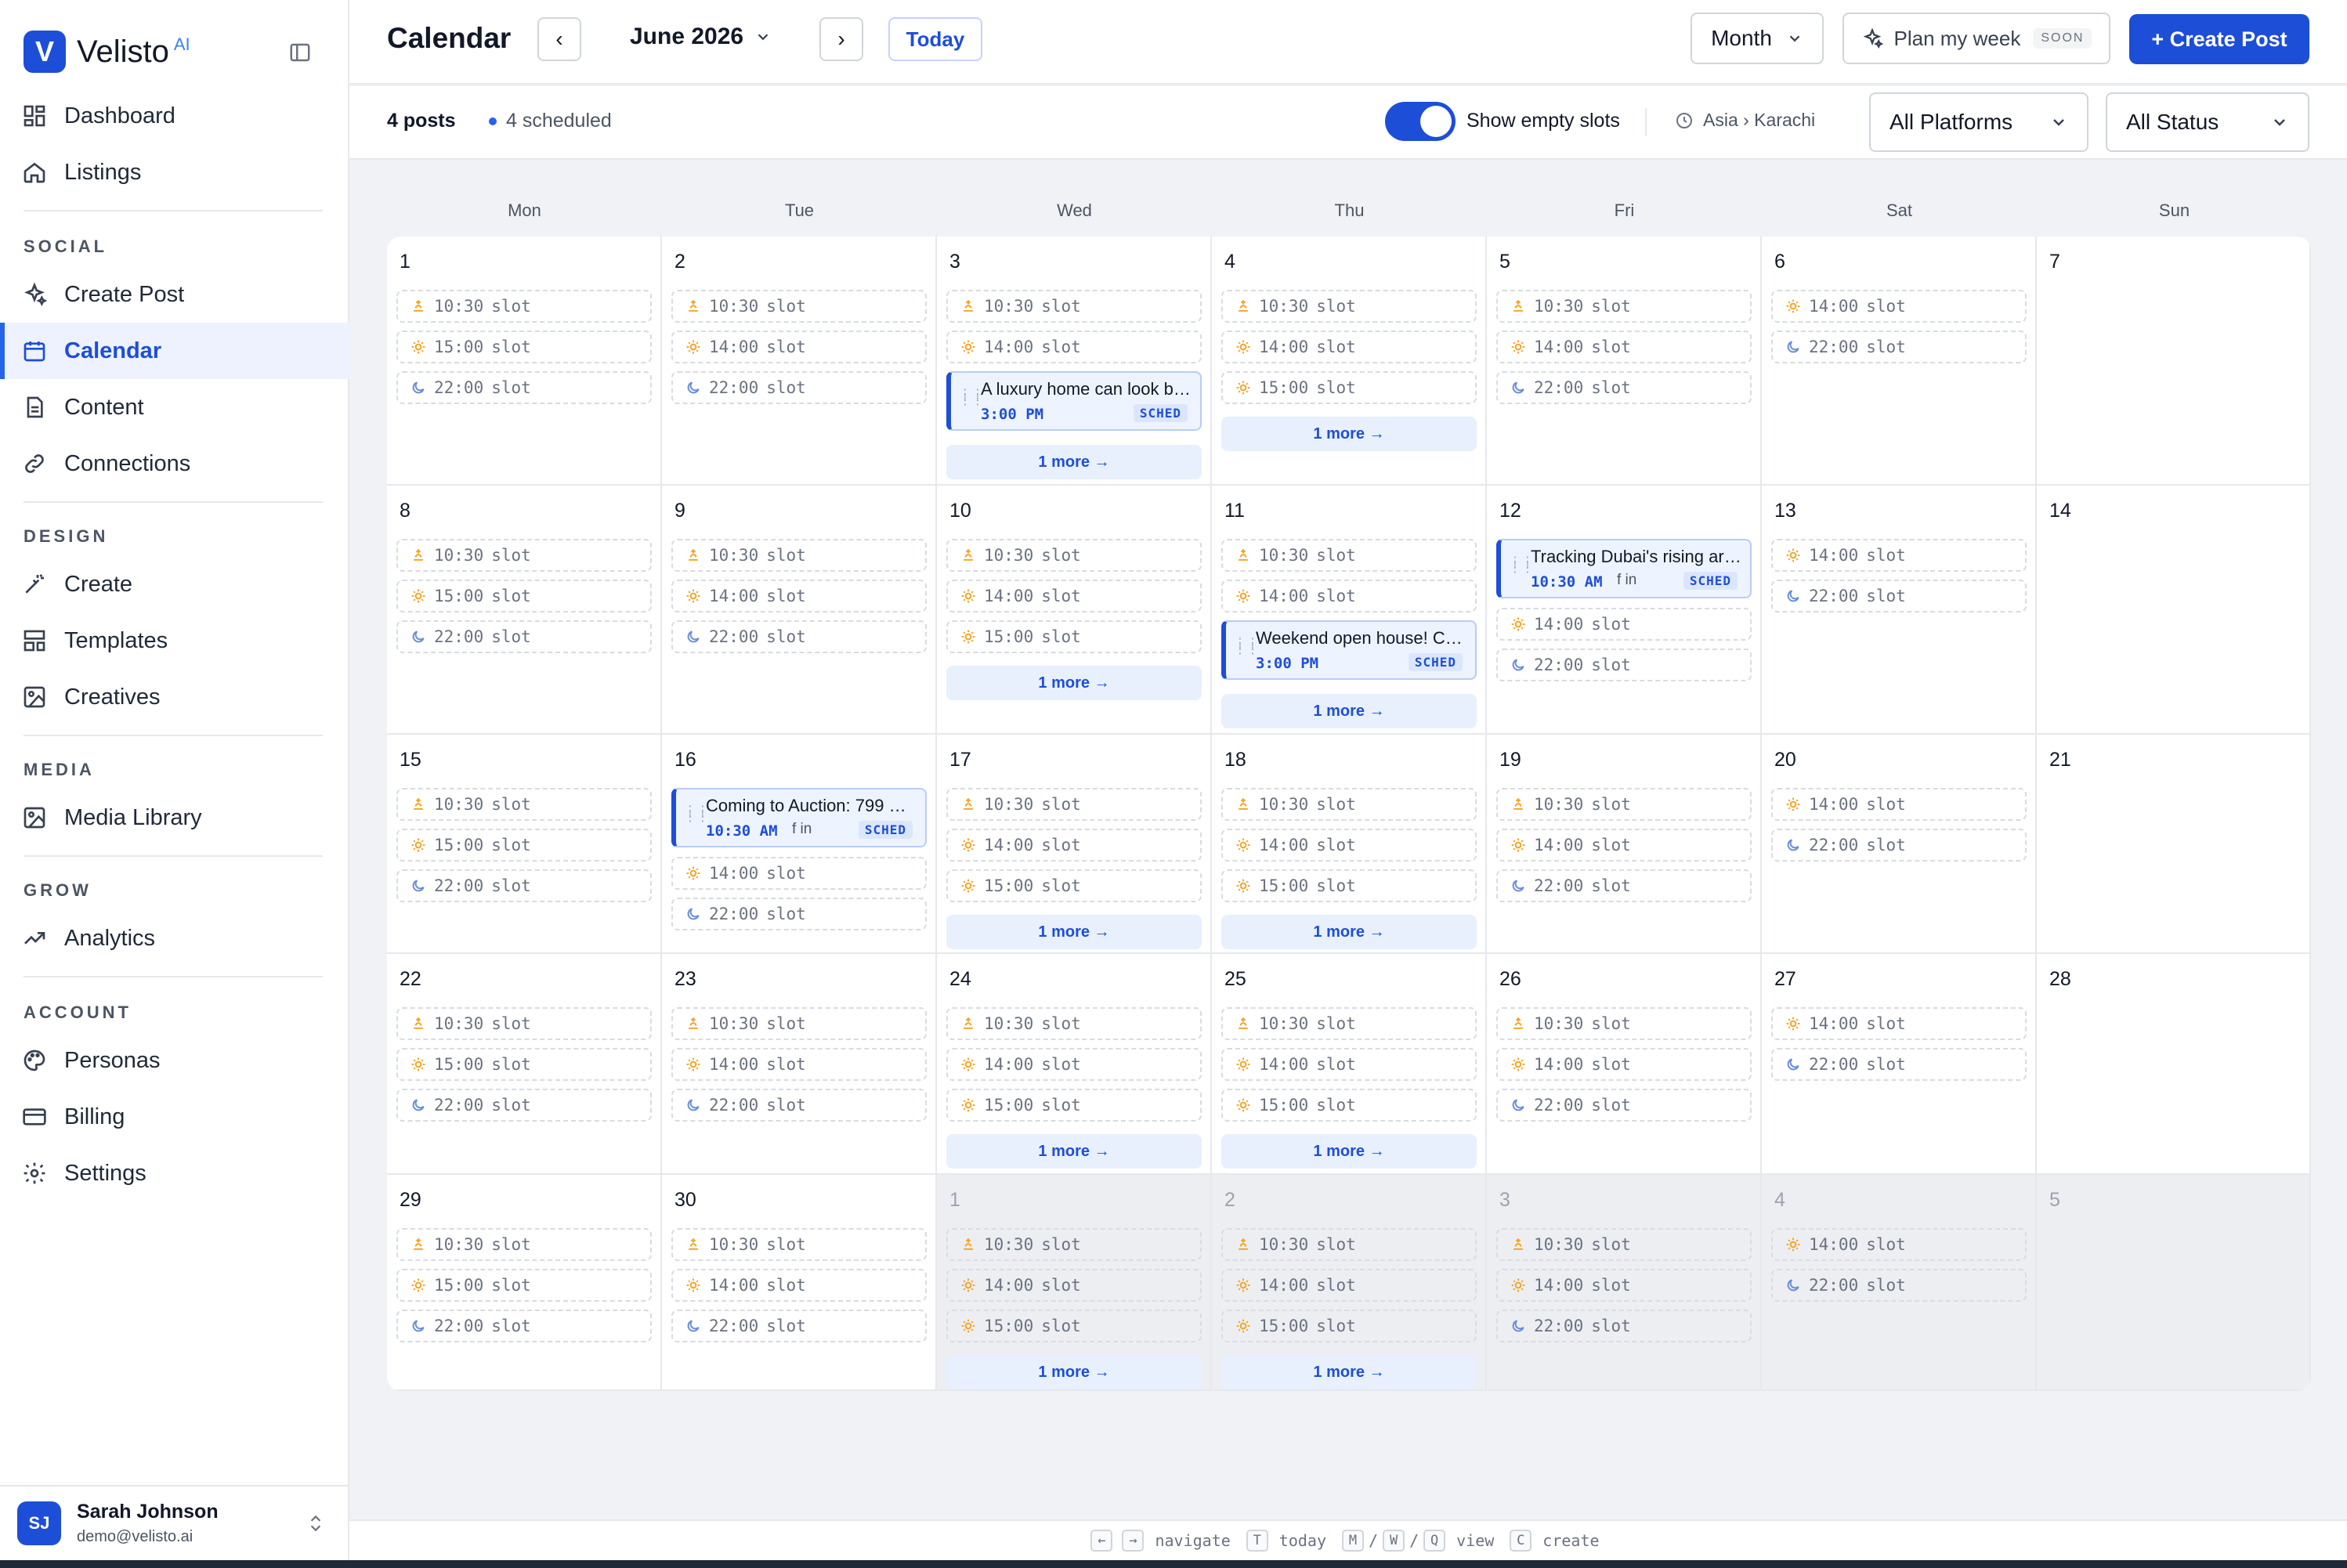  Describe the element at coordinates (174, 351) in the screenshot. I see `sidebar-item-calendar: Calendar` at that location.